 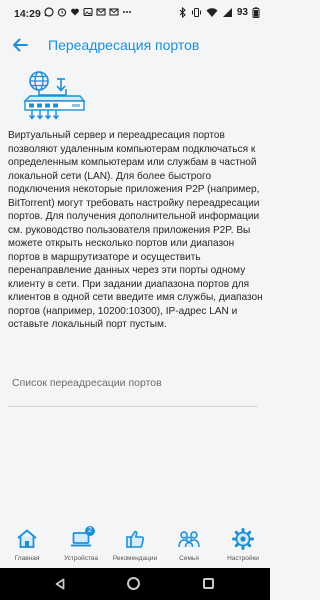 I want to click on back-arrow-icon, so click(x=20, y=45).